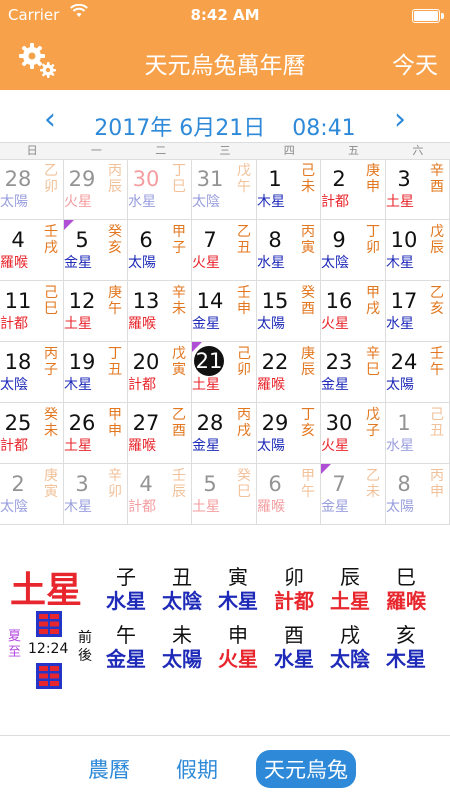 This screenshot has width=450, height=801. Describe the element at coordinates (224, 372) in the screenshot. I see `calendar-day: 21 己卯 土星` at that location.